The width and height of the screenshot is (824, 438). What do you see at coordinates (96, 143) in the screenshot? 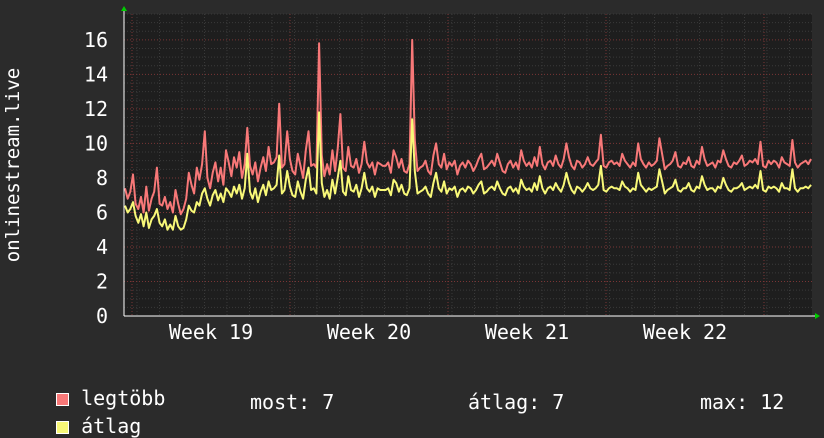
I see `y-tick-label: 10` at bounding box center [96, 143].